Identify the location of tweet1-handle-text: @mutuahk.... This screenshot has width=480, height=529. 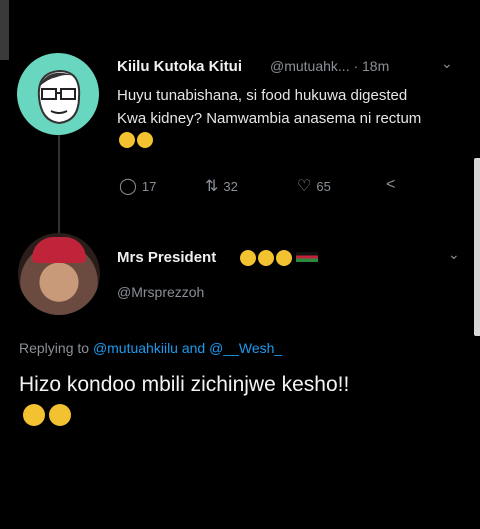
(310, 66).